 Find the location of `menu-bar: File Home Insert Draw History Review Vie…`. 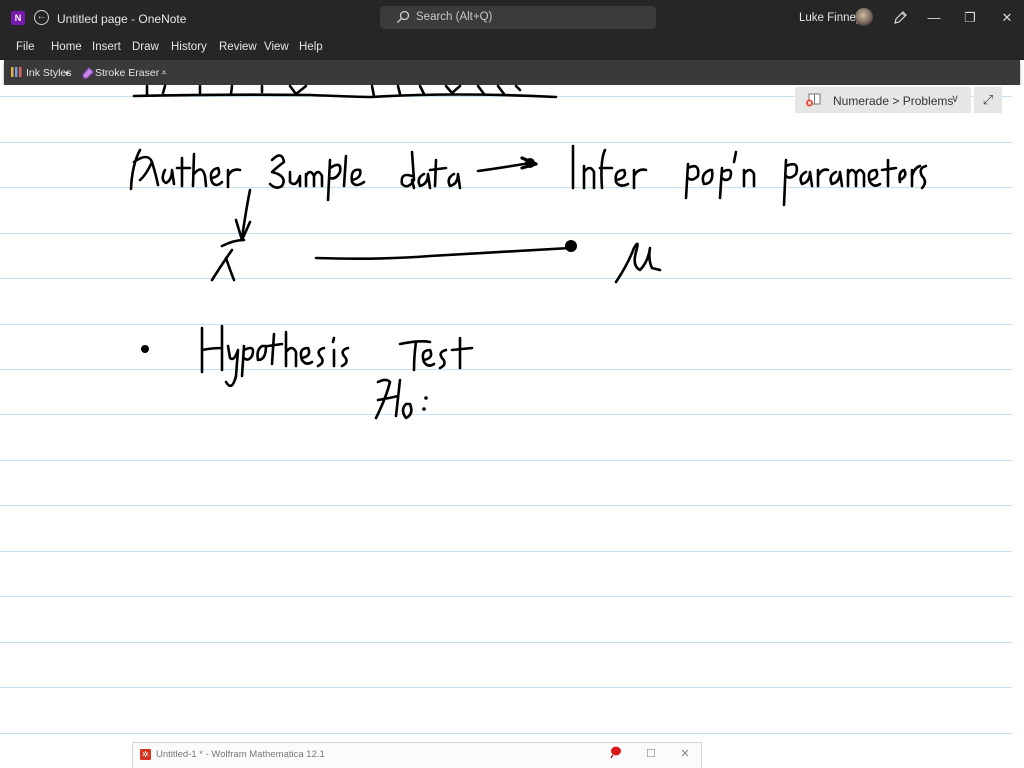

menu-bar: File Home Insert Draw History Review Vie… is located at coordinates (512, 64).